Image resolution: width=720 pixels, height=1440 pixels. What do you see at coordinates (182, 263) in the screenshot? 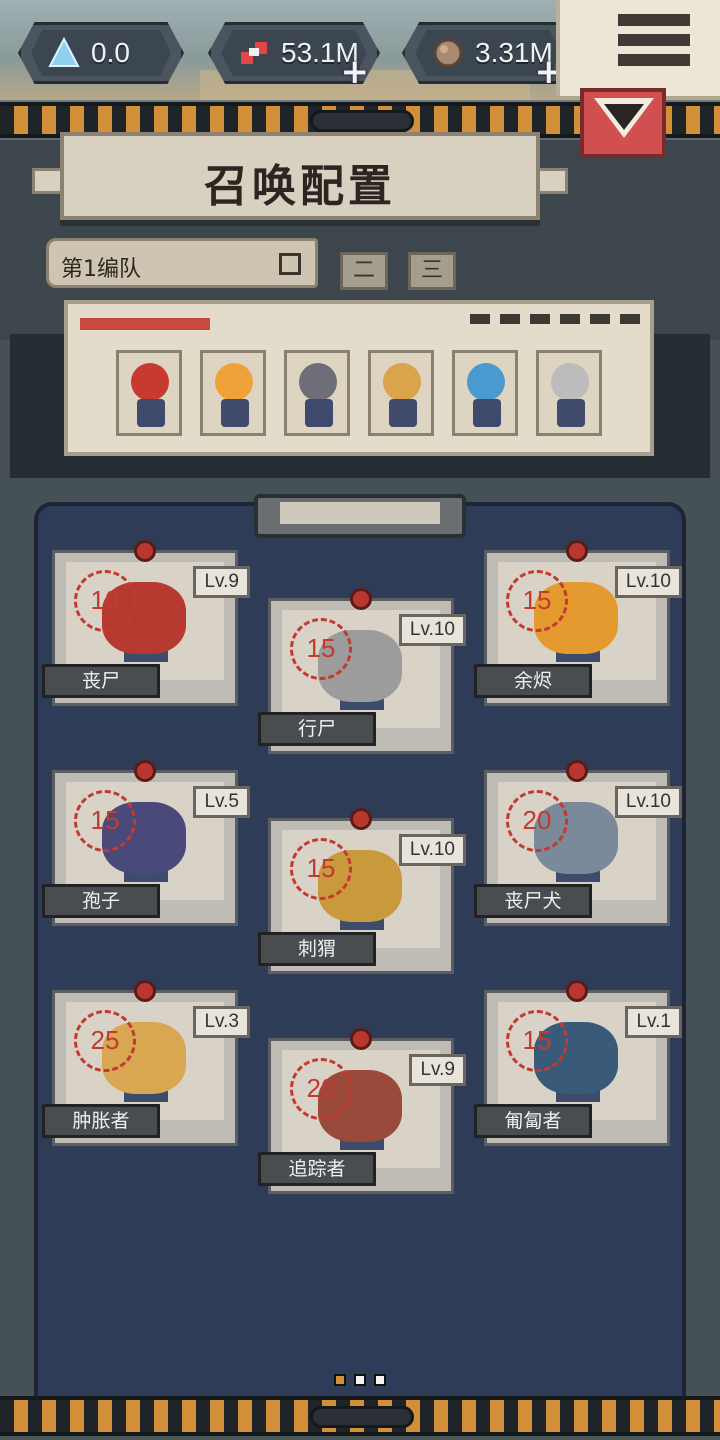
I see `team-tab-1: 第1编队` at bounding box center [182, 263].